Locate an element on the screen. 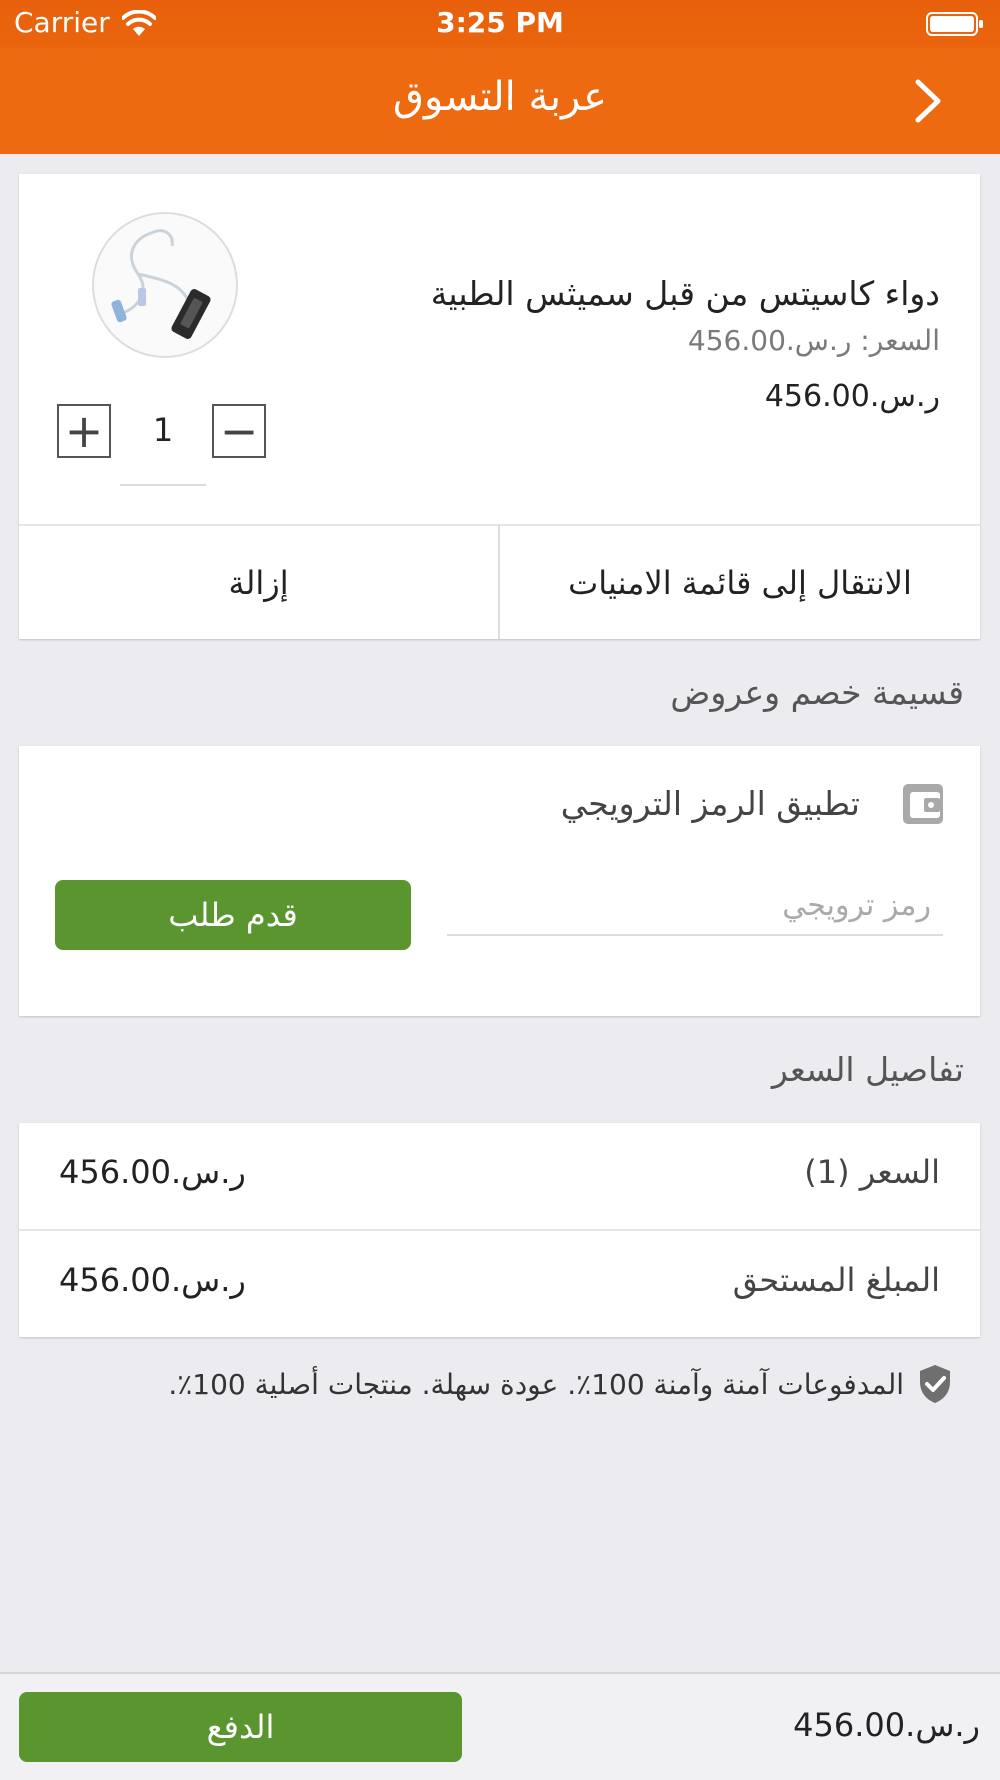 The image size is (1000, 1780). checkout-total: ر.س.456.00 is located at coordinates (886, 1725).